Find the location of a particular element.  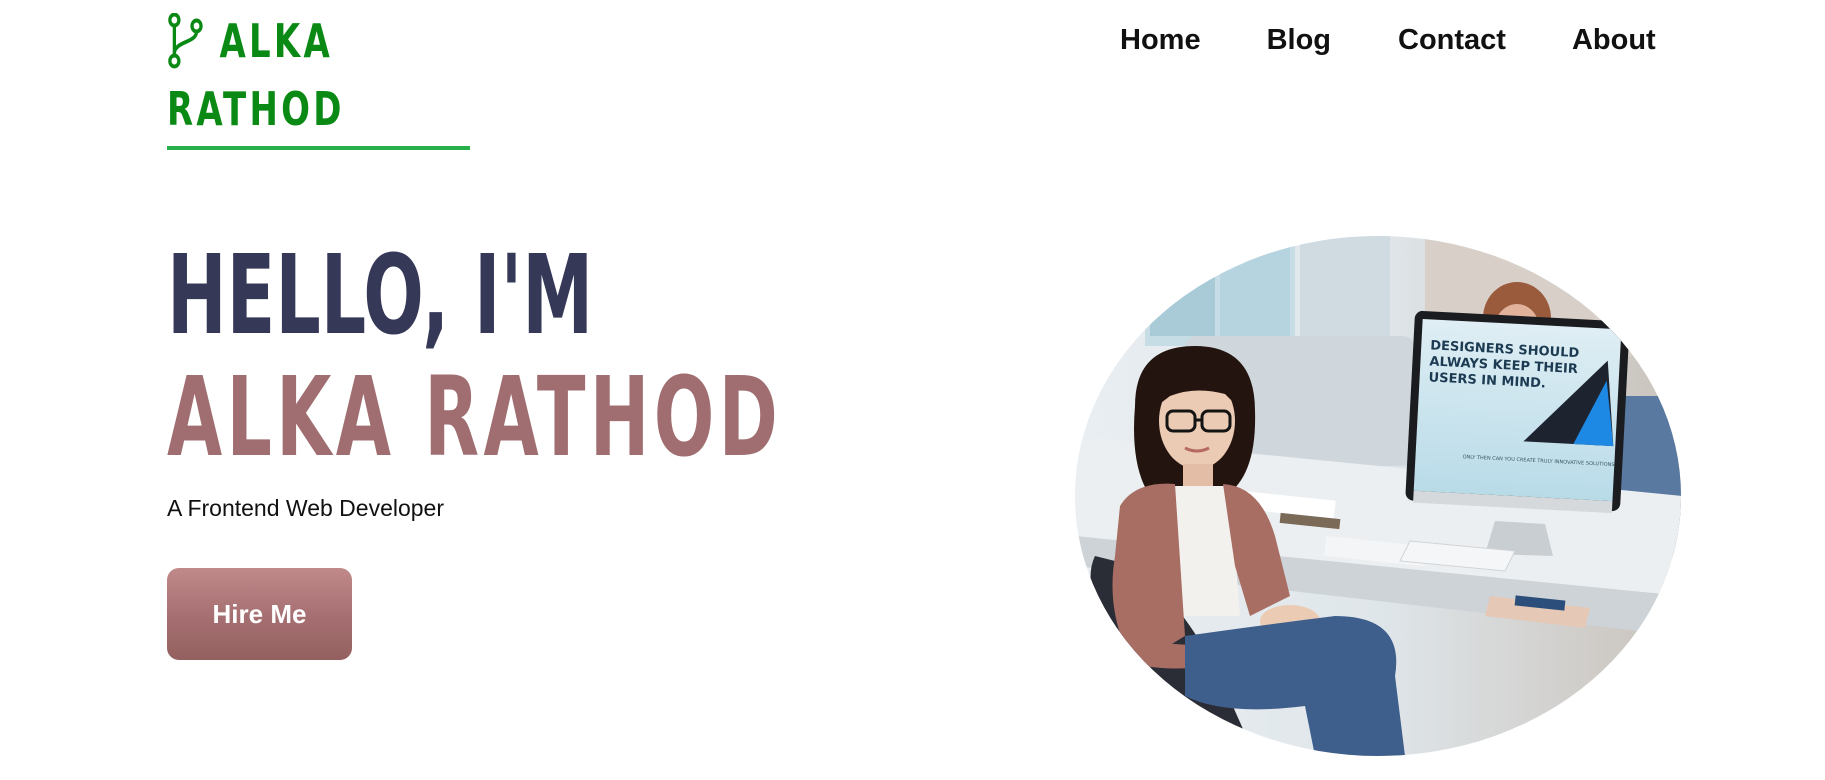

logo-second-line: RATHOD is located at coordinates (290, 109).